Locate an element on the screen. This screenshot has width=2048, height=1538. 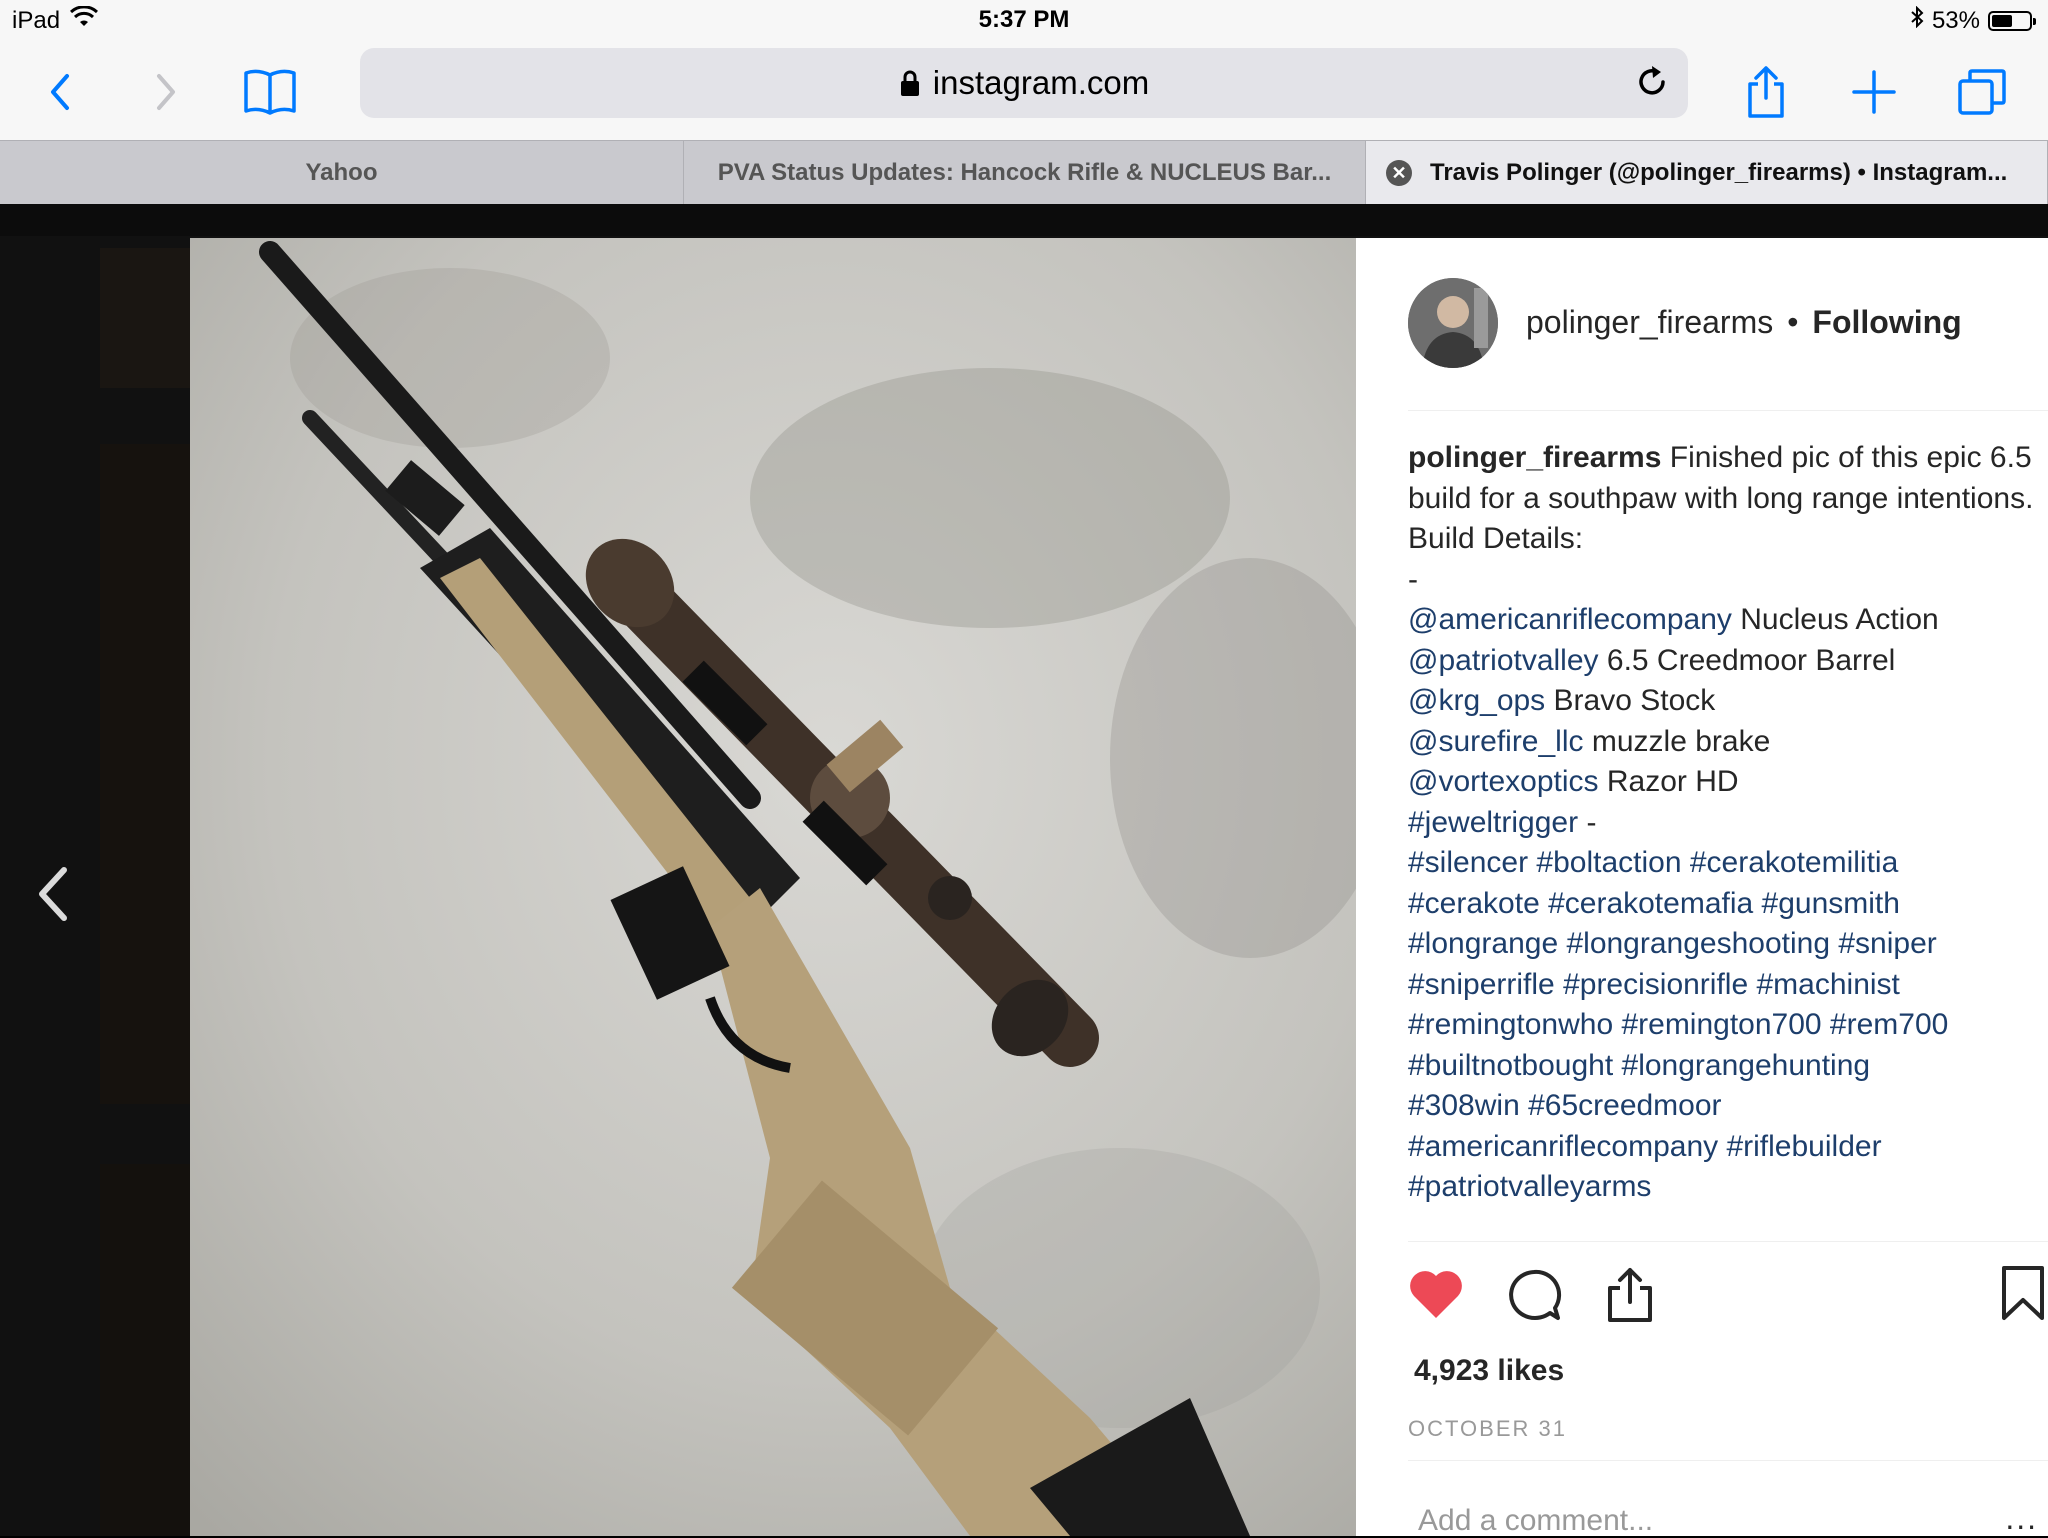
bluetooth-icon is located at coordinates (1917, 20).